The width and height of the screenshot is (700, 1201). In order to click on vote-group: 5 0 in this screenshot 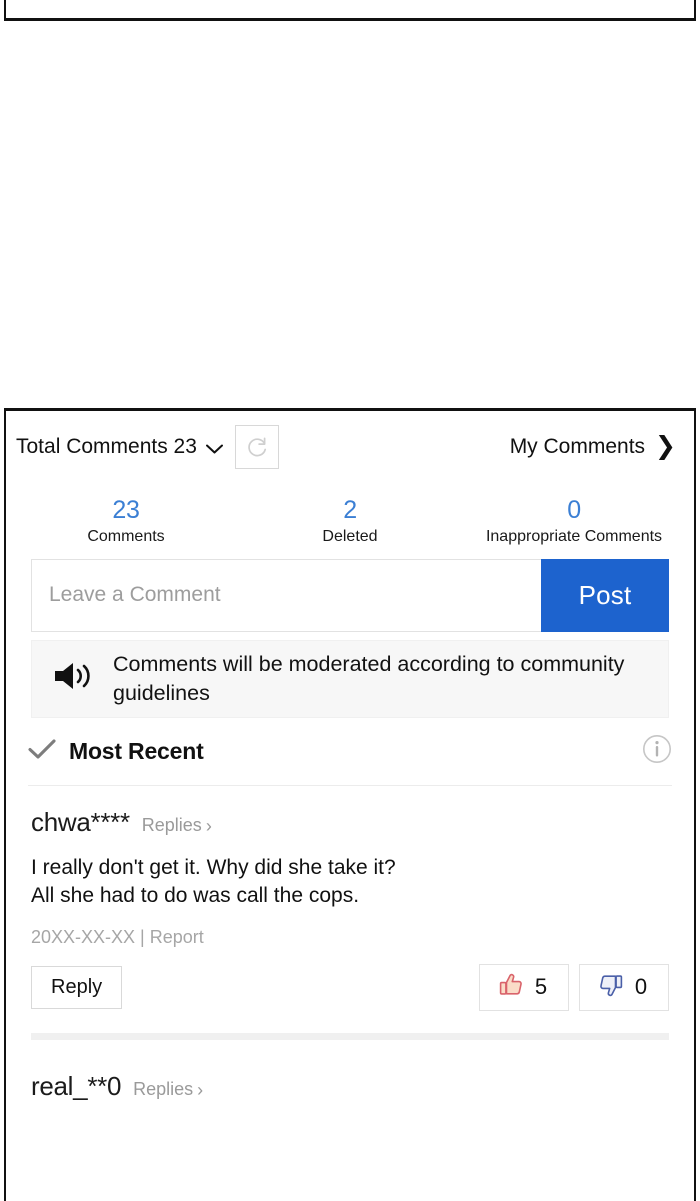, I will do `click(574, 987)`.